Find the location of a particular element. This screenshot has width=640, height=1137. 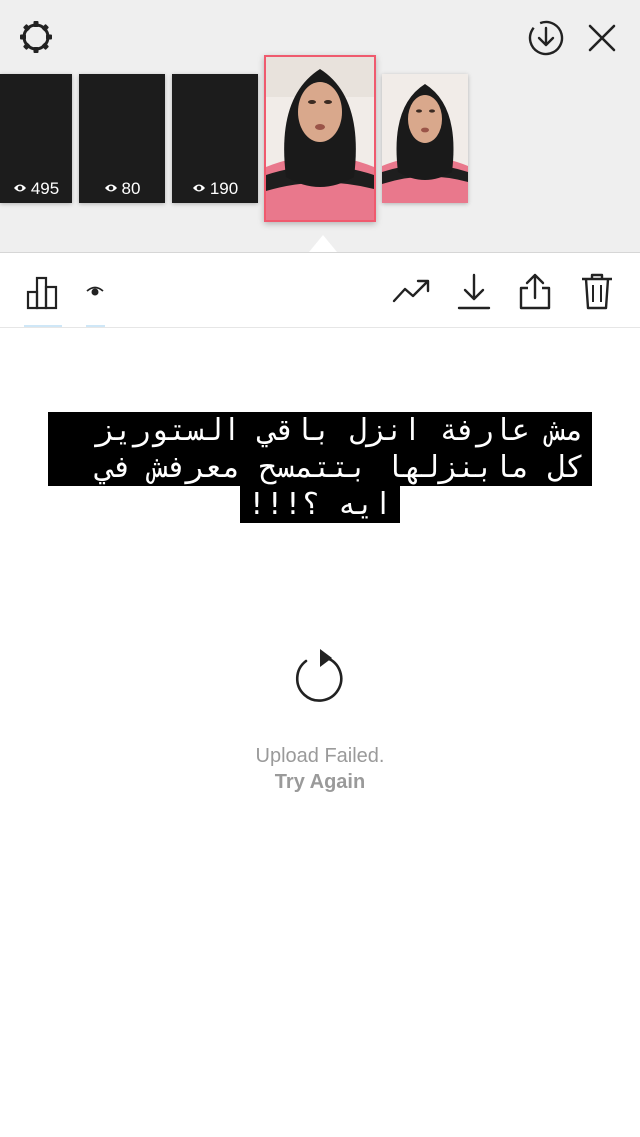

viewers-button is located at coordinates (95, 291).